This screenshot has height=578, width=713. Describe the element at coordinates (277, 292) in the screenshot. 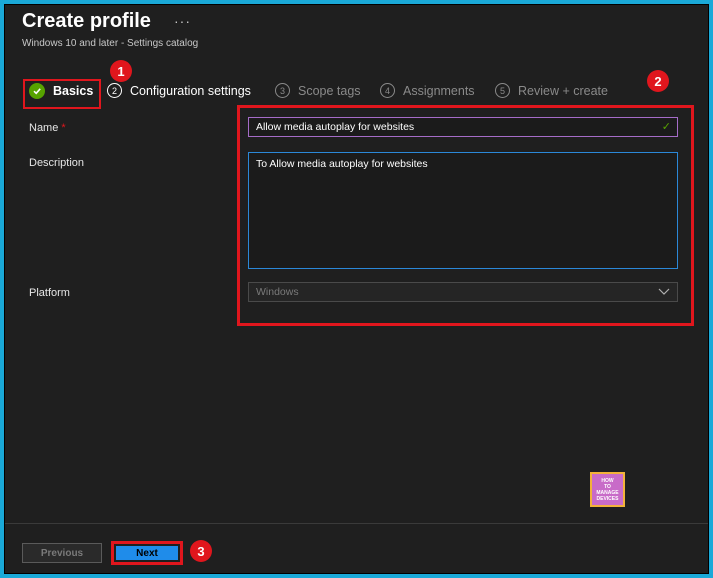

I see `platform-value: Windows` at that location.